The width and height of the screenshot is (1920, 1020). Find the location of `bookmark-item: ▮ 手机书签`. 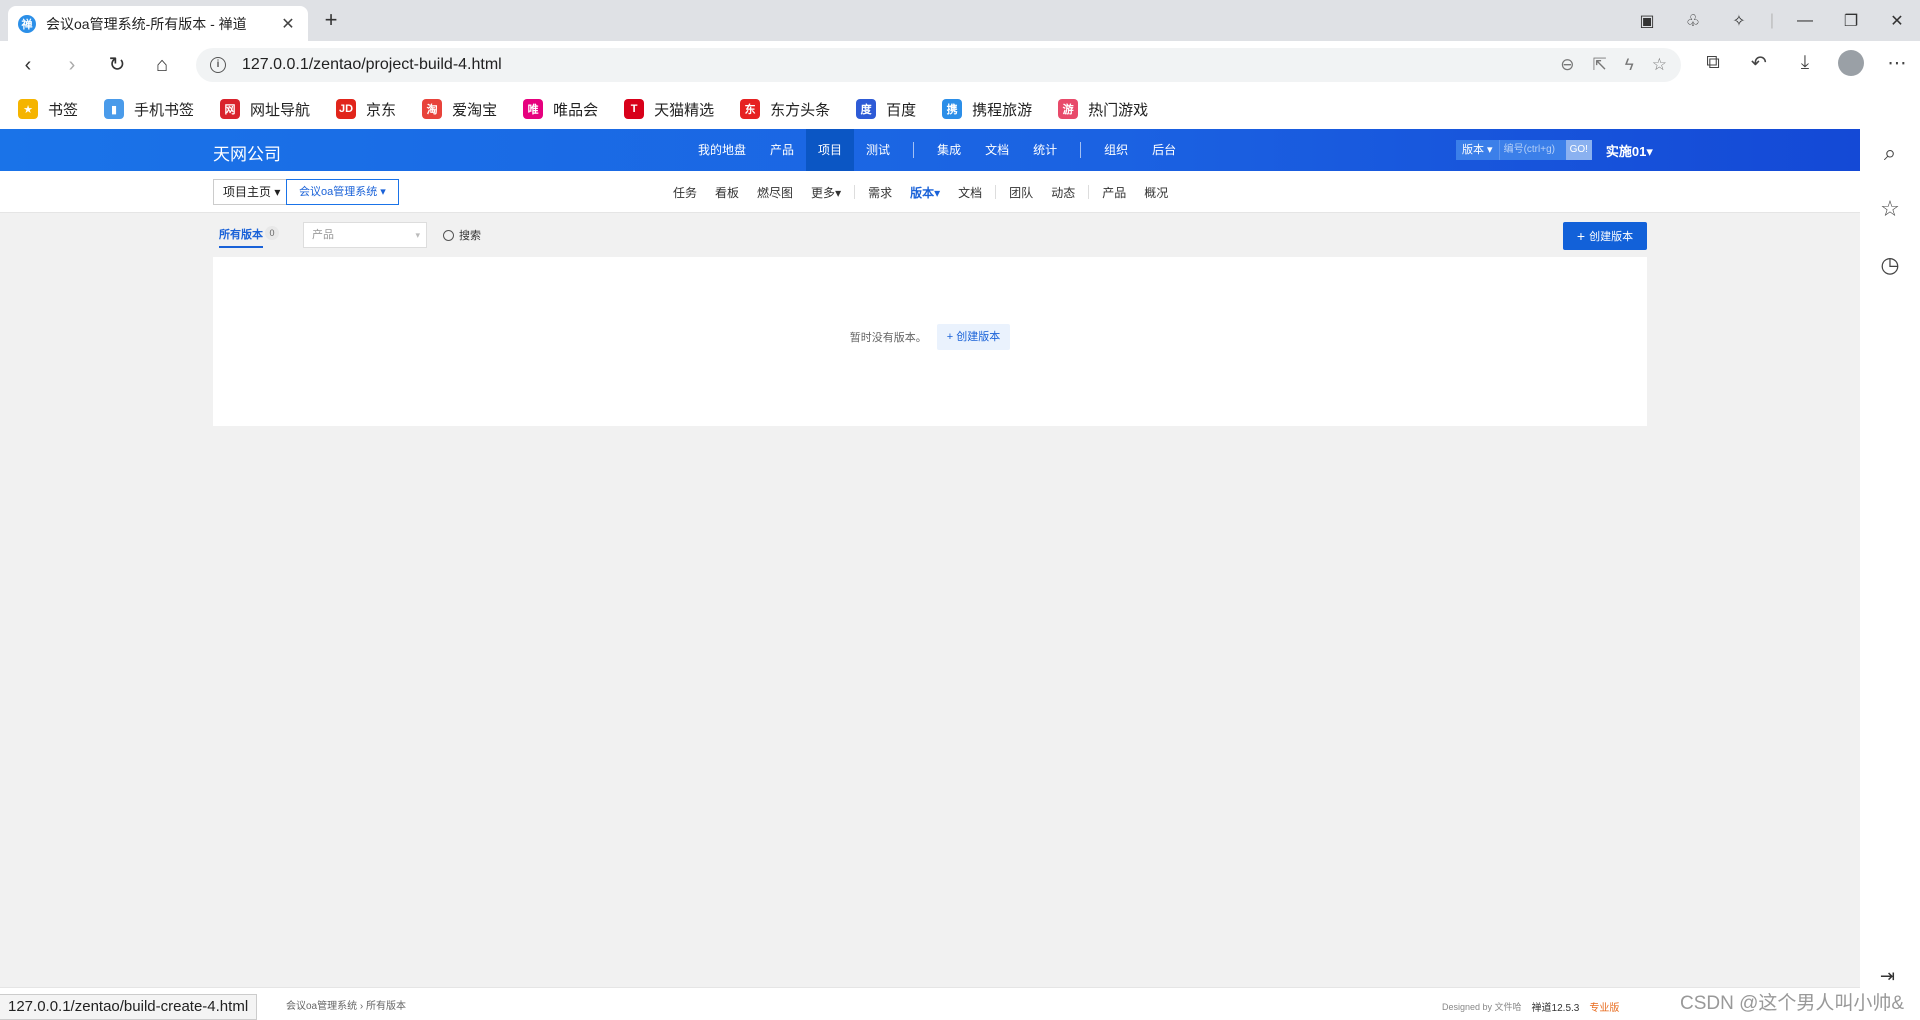

bookmark-item: ▮ 手机书签 is located at coordinates (149, 109).